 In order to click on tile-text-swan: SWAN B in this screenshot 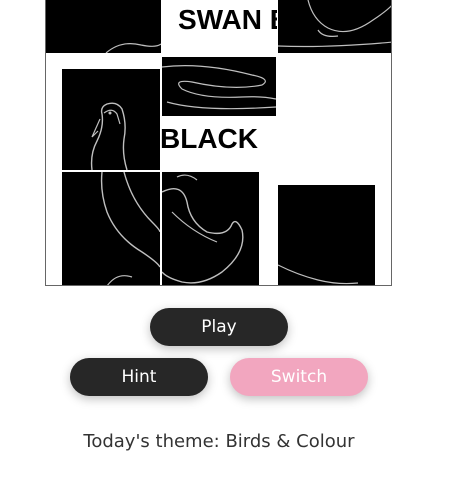, I will do `click(227, 19)`.